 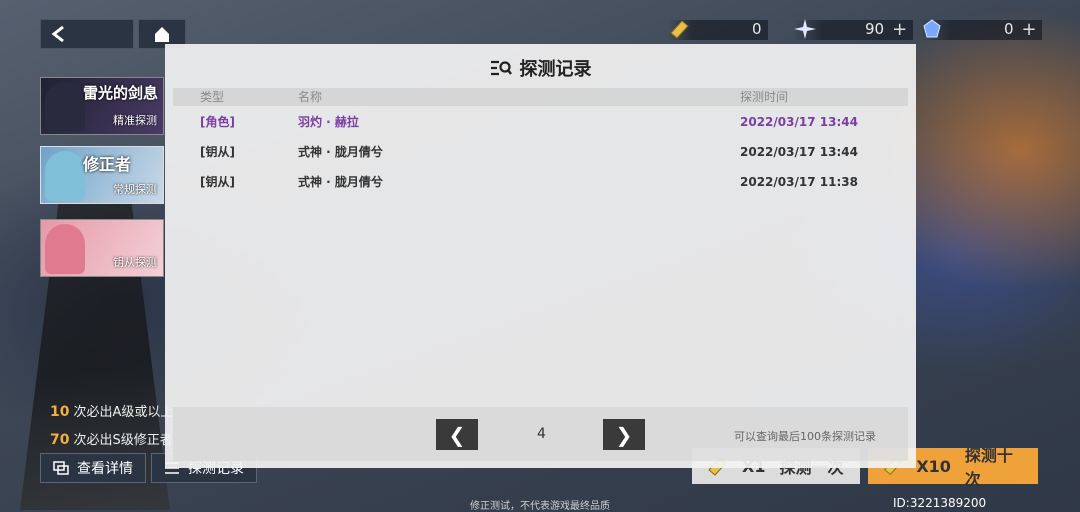 I want to click on banner-subtitle: 精准探测, so click(x=135, y=120).